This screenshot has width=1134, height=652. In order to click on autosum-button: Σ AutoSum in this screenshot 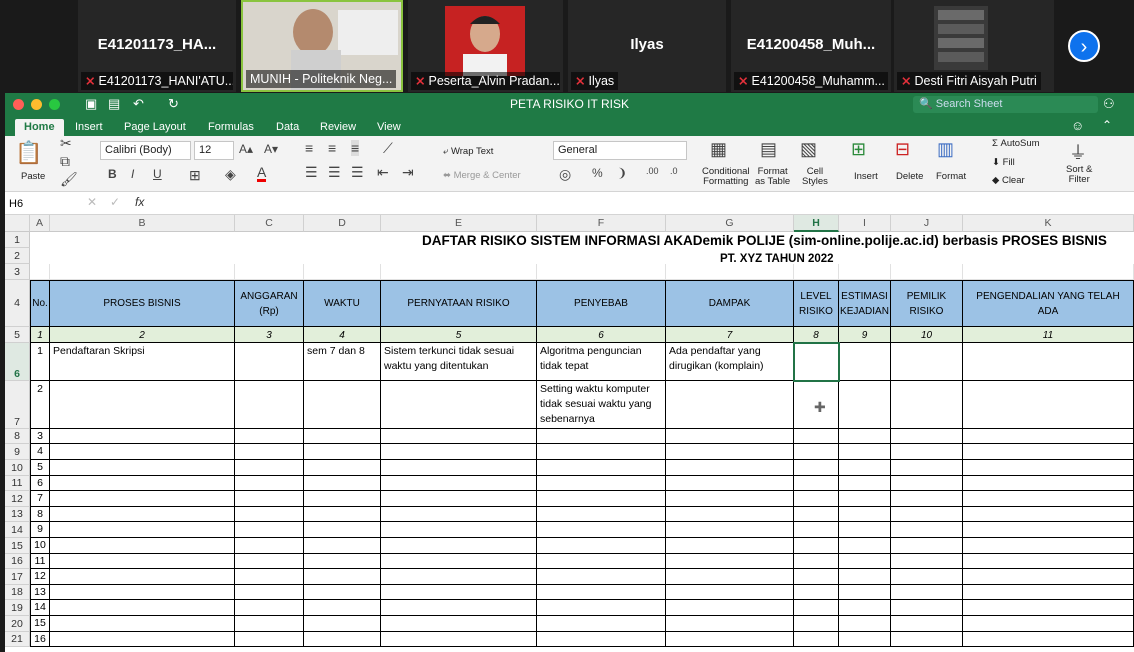, I will do `click(1016, 143)`.